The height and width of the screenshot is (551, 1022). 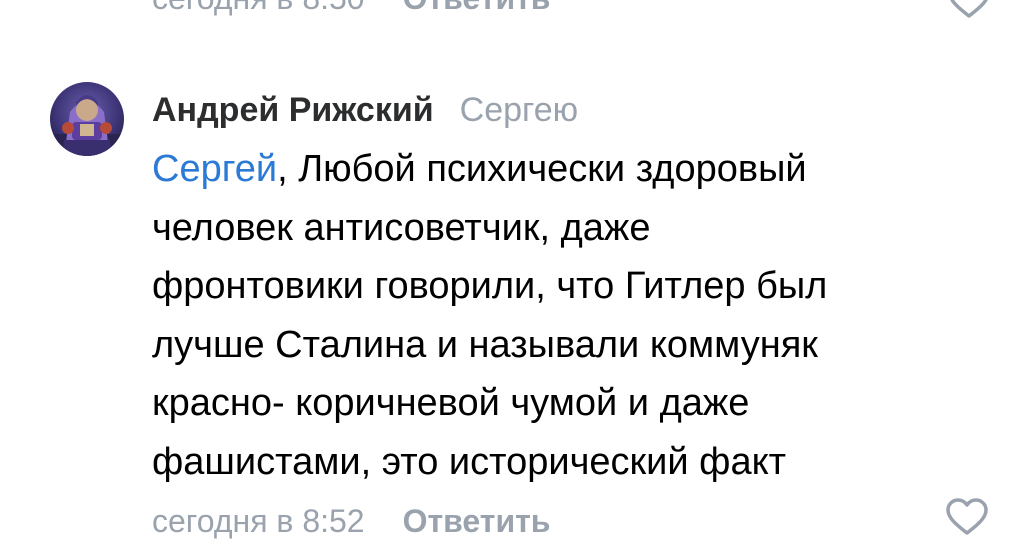 I want to click on previous-reply-button: Ответить, so click(x=477, y=8).